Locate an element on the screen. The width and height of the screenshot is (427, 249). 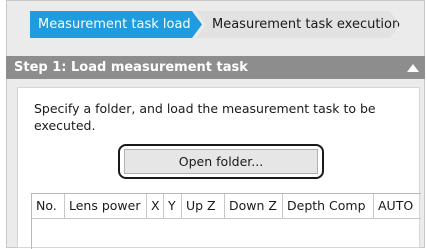
collapse-icon is located at coordinates (413, 68).